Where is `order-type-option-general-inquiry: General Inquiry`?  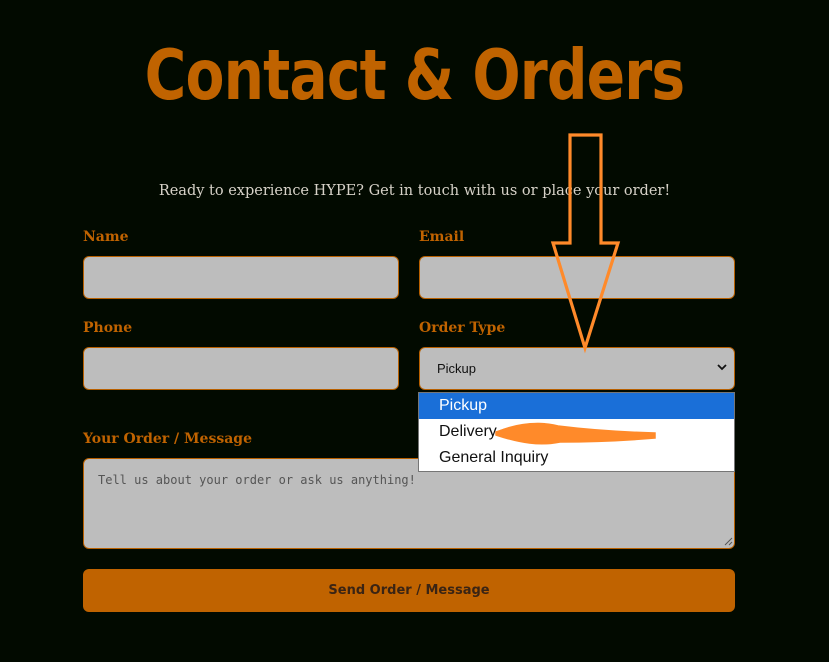 order-type-option-general-inquiry: General Inquiry is located at coordinates (576, 458).